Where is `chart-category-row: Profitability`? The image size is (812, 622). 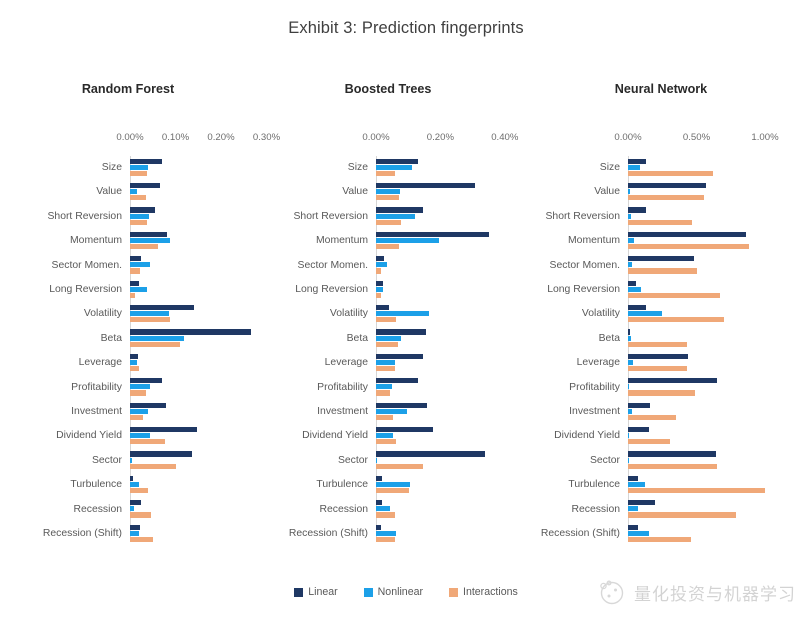 chart-category-row: Profitability is located at coordinates (659, 388).